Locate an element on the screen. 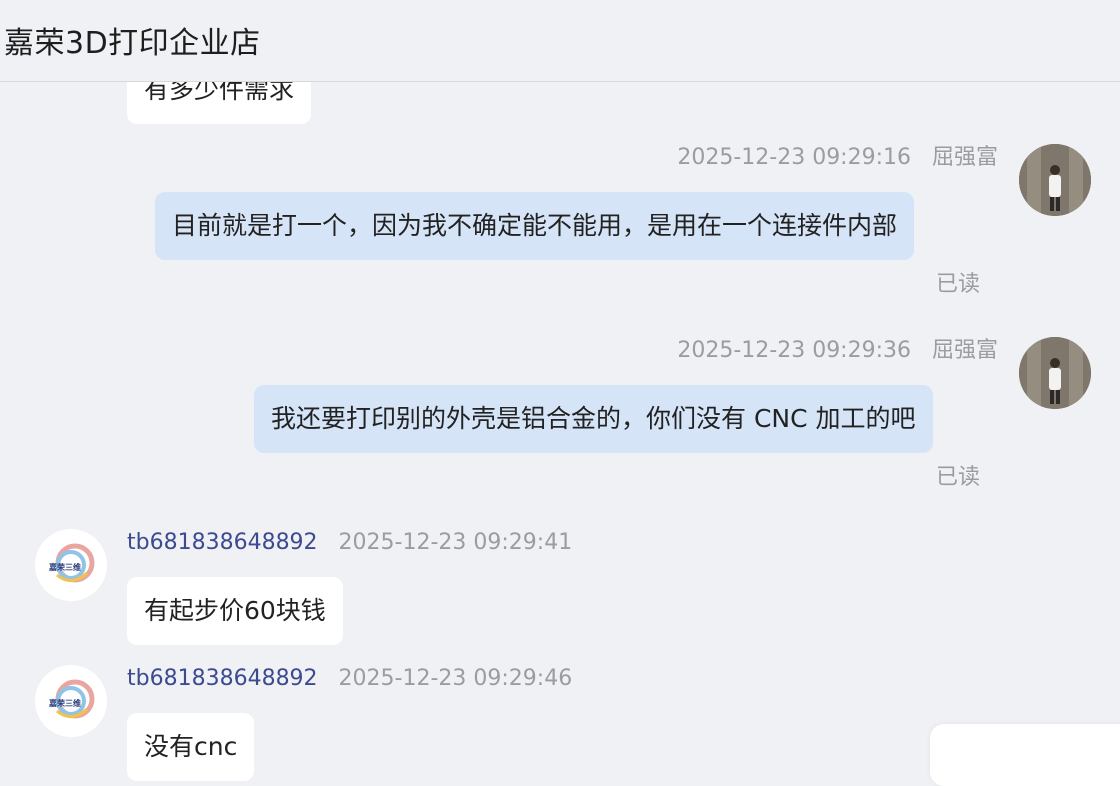 Image resolution: width=1120 pixels, height=786 pixels. message-meta: 2025-12-23 09:29:16 屈强富 is located at coordinates (799, 158).